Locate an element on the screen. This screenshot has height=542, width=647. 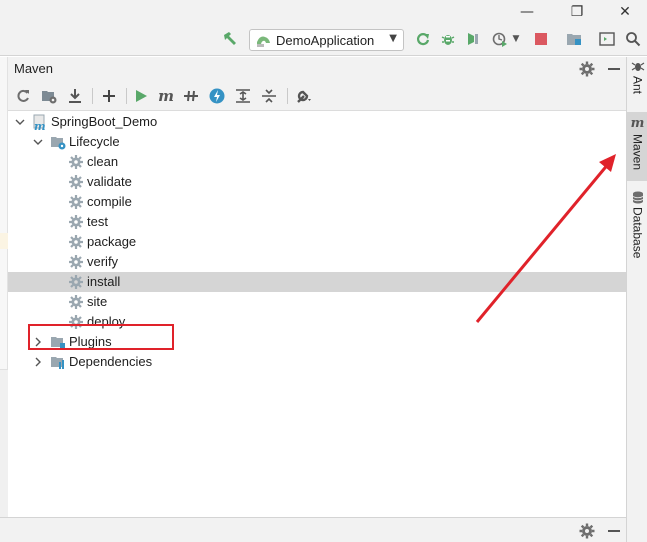
generate-sources-button is located at coordinates (49, 96).